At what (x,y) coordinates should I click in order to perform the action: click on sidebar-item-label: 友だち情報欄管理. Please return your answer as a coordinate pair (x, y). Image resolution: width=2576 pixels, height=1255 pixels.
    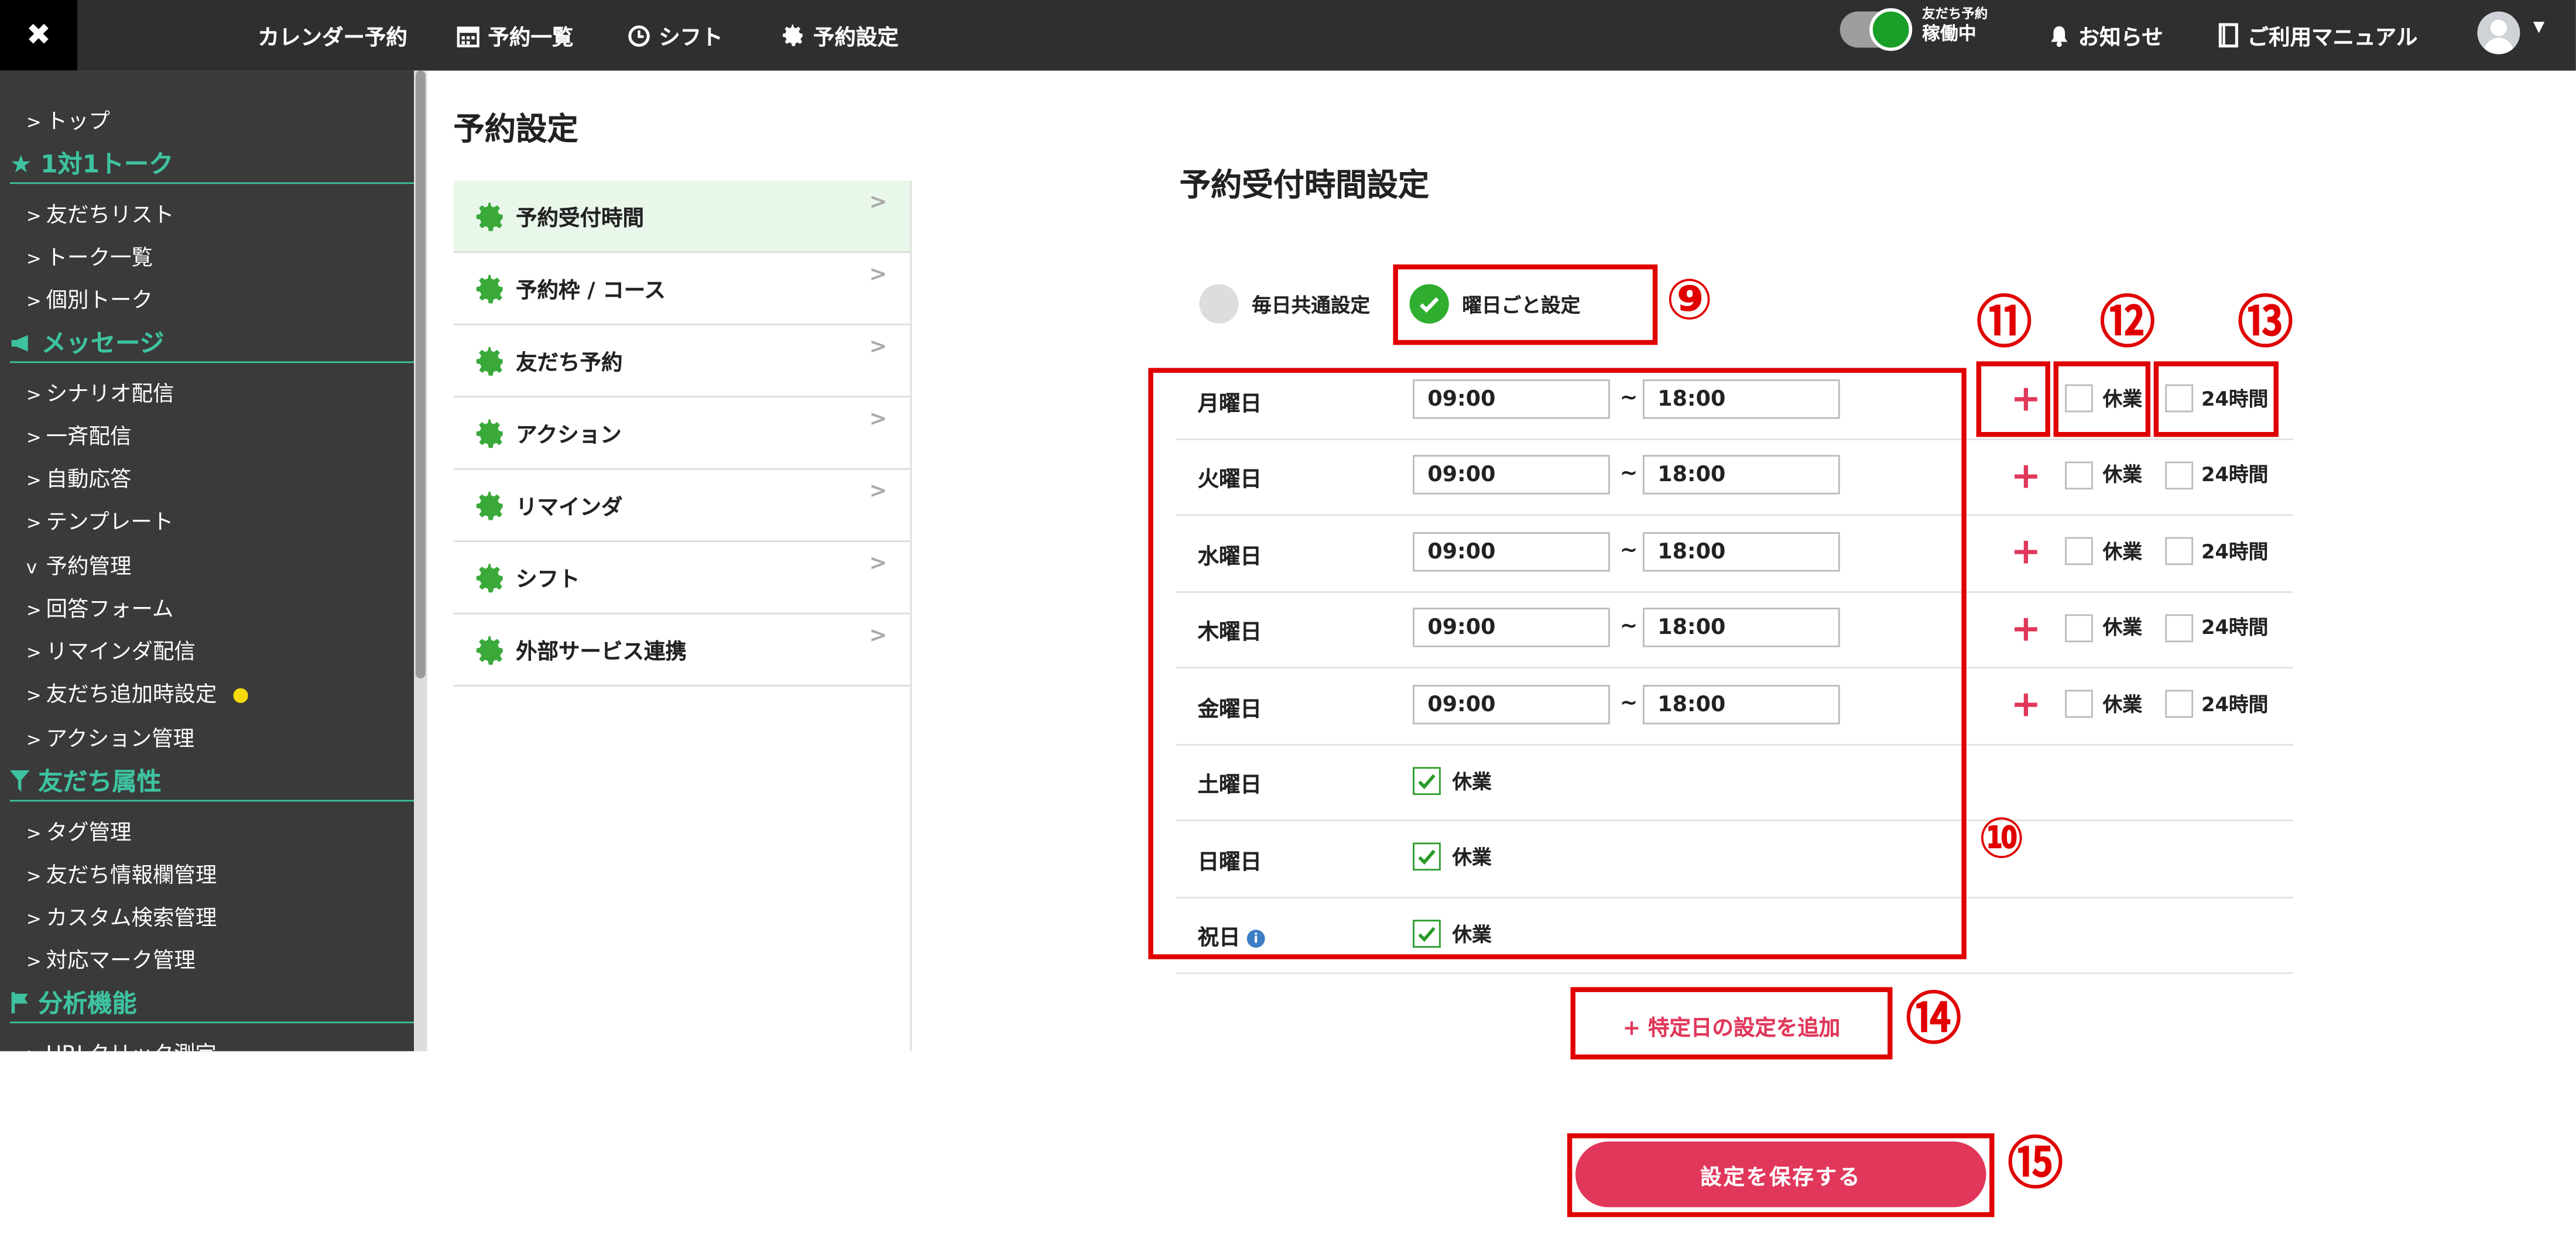
    Looking at the image, I should click on (131, 876).